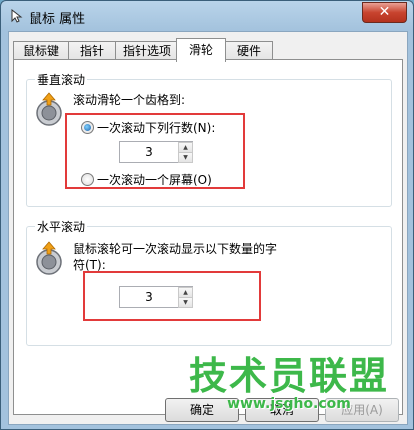 Image resolution: width=414 pixels, height=430 pixels. Describe the element at coordinates (41, 51) in the screenshot. I see `tab-buttons: 鼠标键` at that location.